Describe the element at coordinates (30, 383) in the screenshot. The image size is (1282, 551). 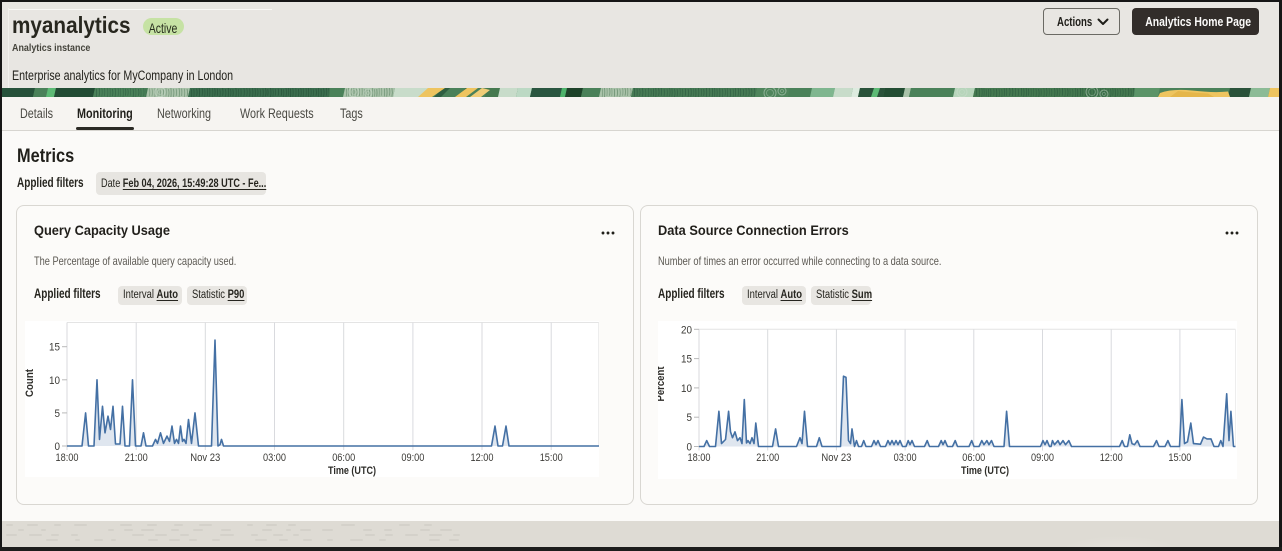
I see `svg-text: Count` at that location.